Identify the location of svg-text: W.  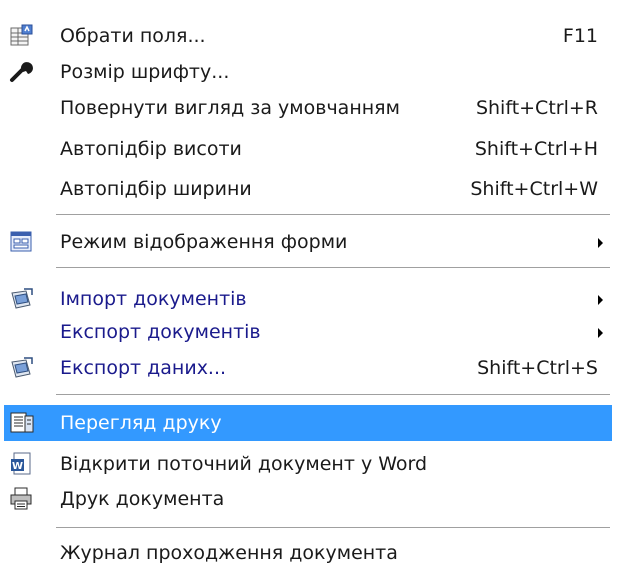
(17, 466).